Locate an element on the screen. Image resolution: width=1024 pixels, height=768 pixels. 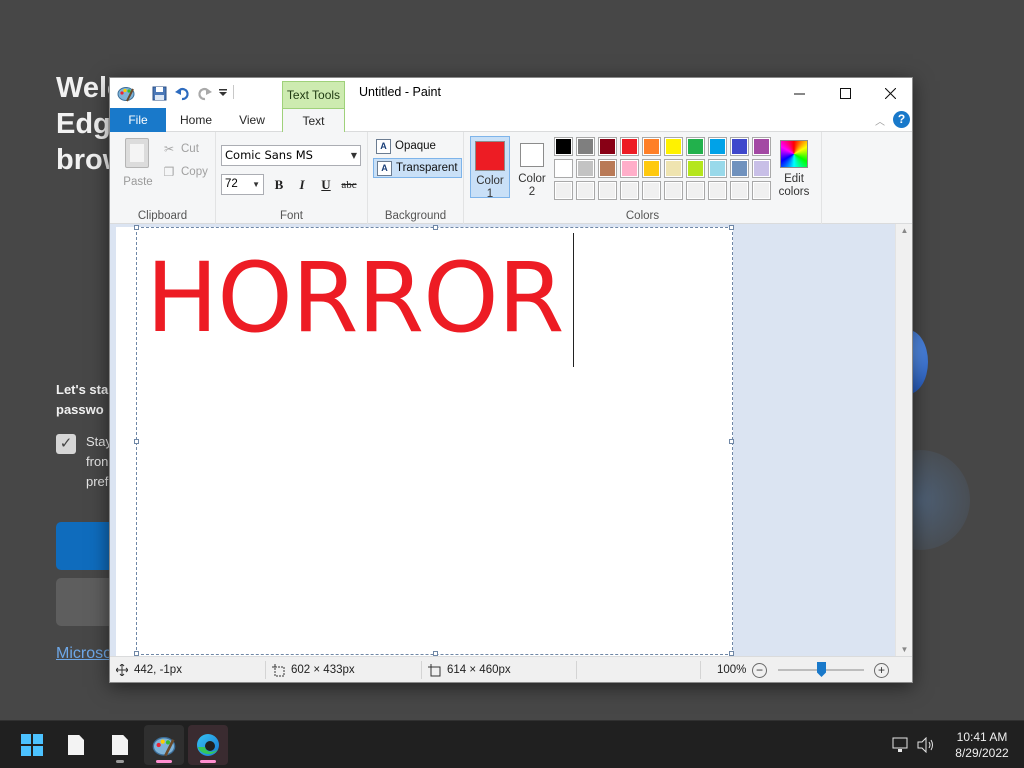
edge-icon is located at coordinates (208, 745).